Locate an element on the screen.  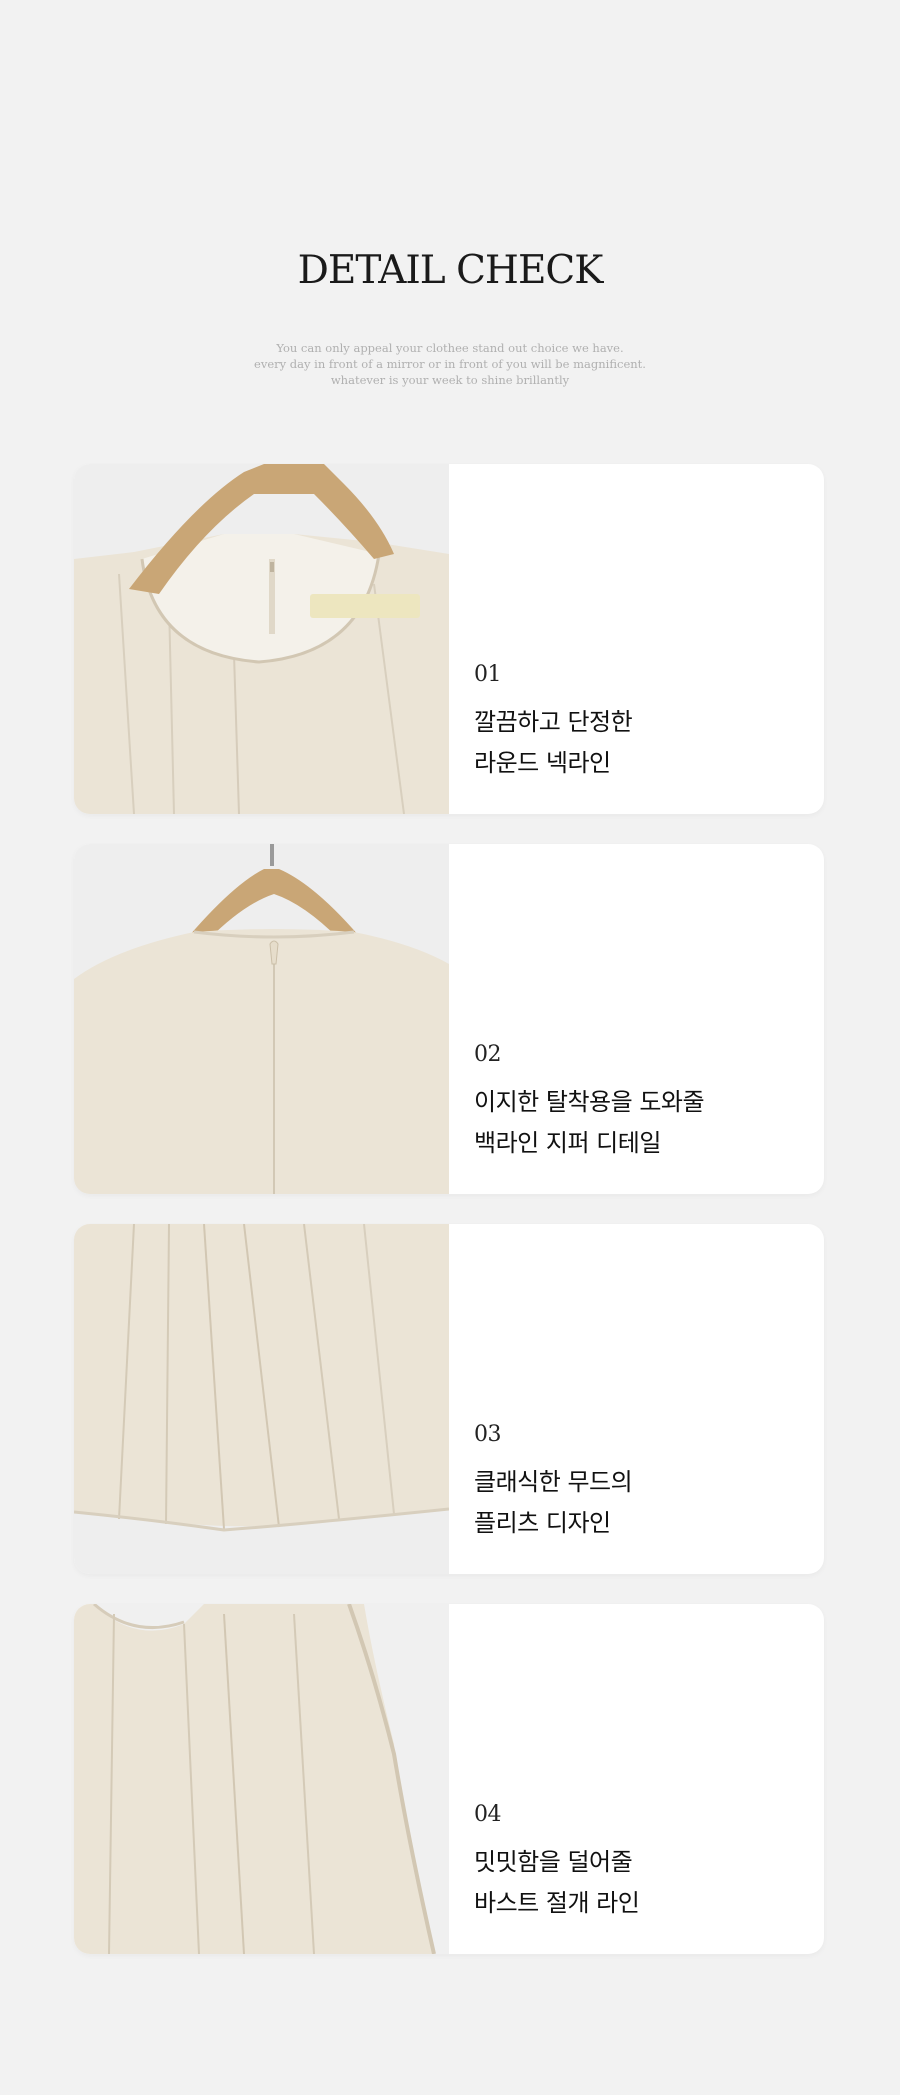
detail-number: 02 is located at coordinates (488, 1054).